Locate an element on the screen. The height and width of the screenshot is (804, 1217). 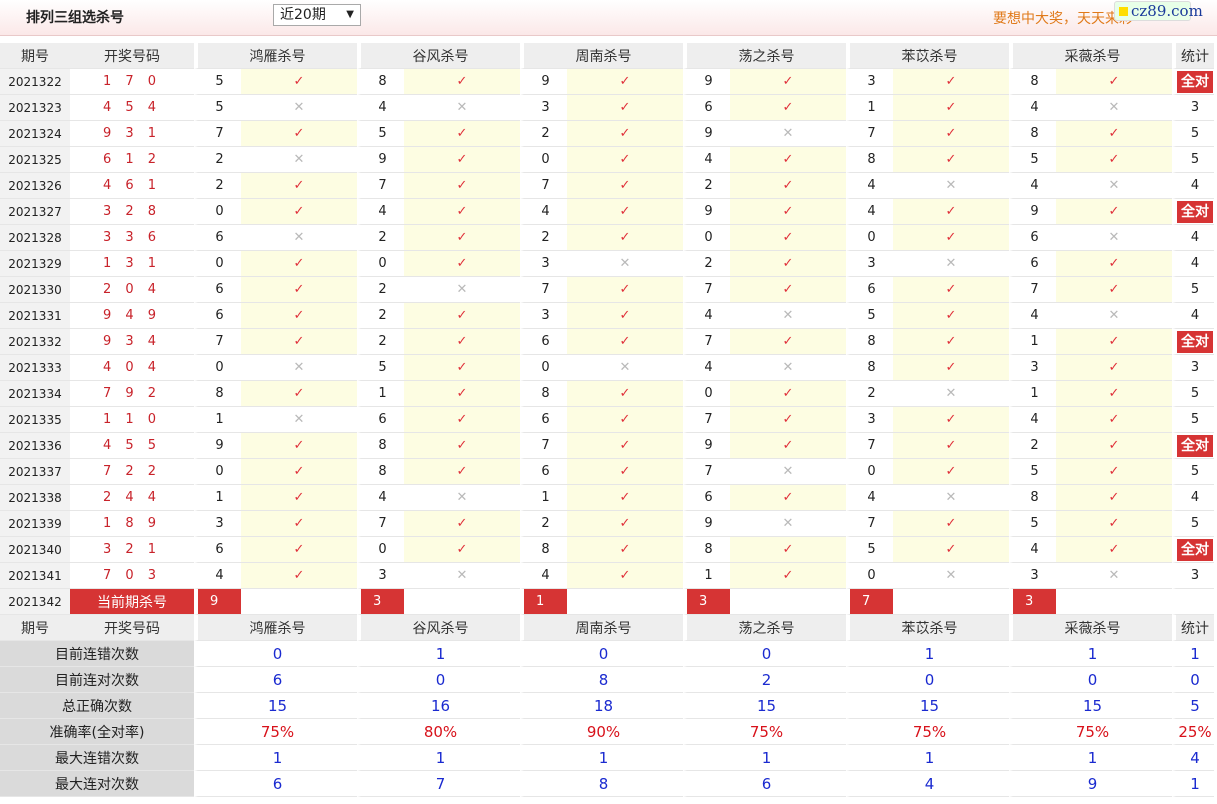
stat-cell: 4 is located at coordinates (1193, 316).